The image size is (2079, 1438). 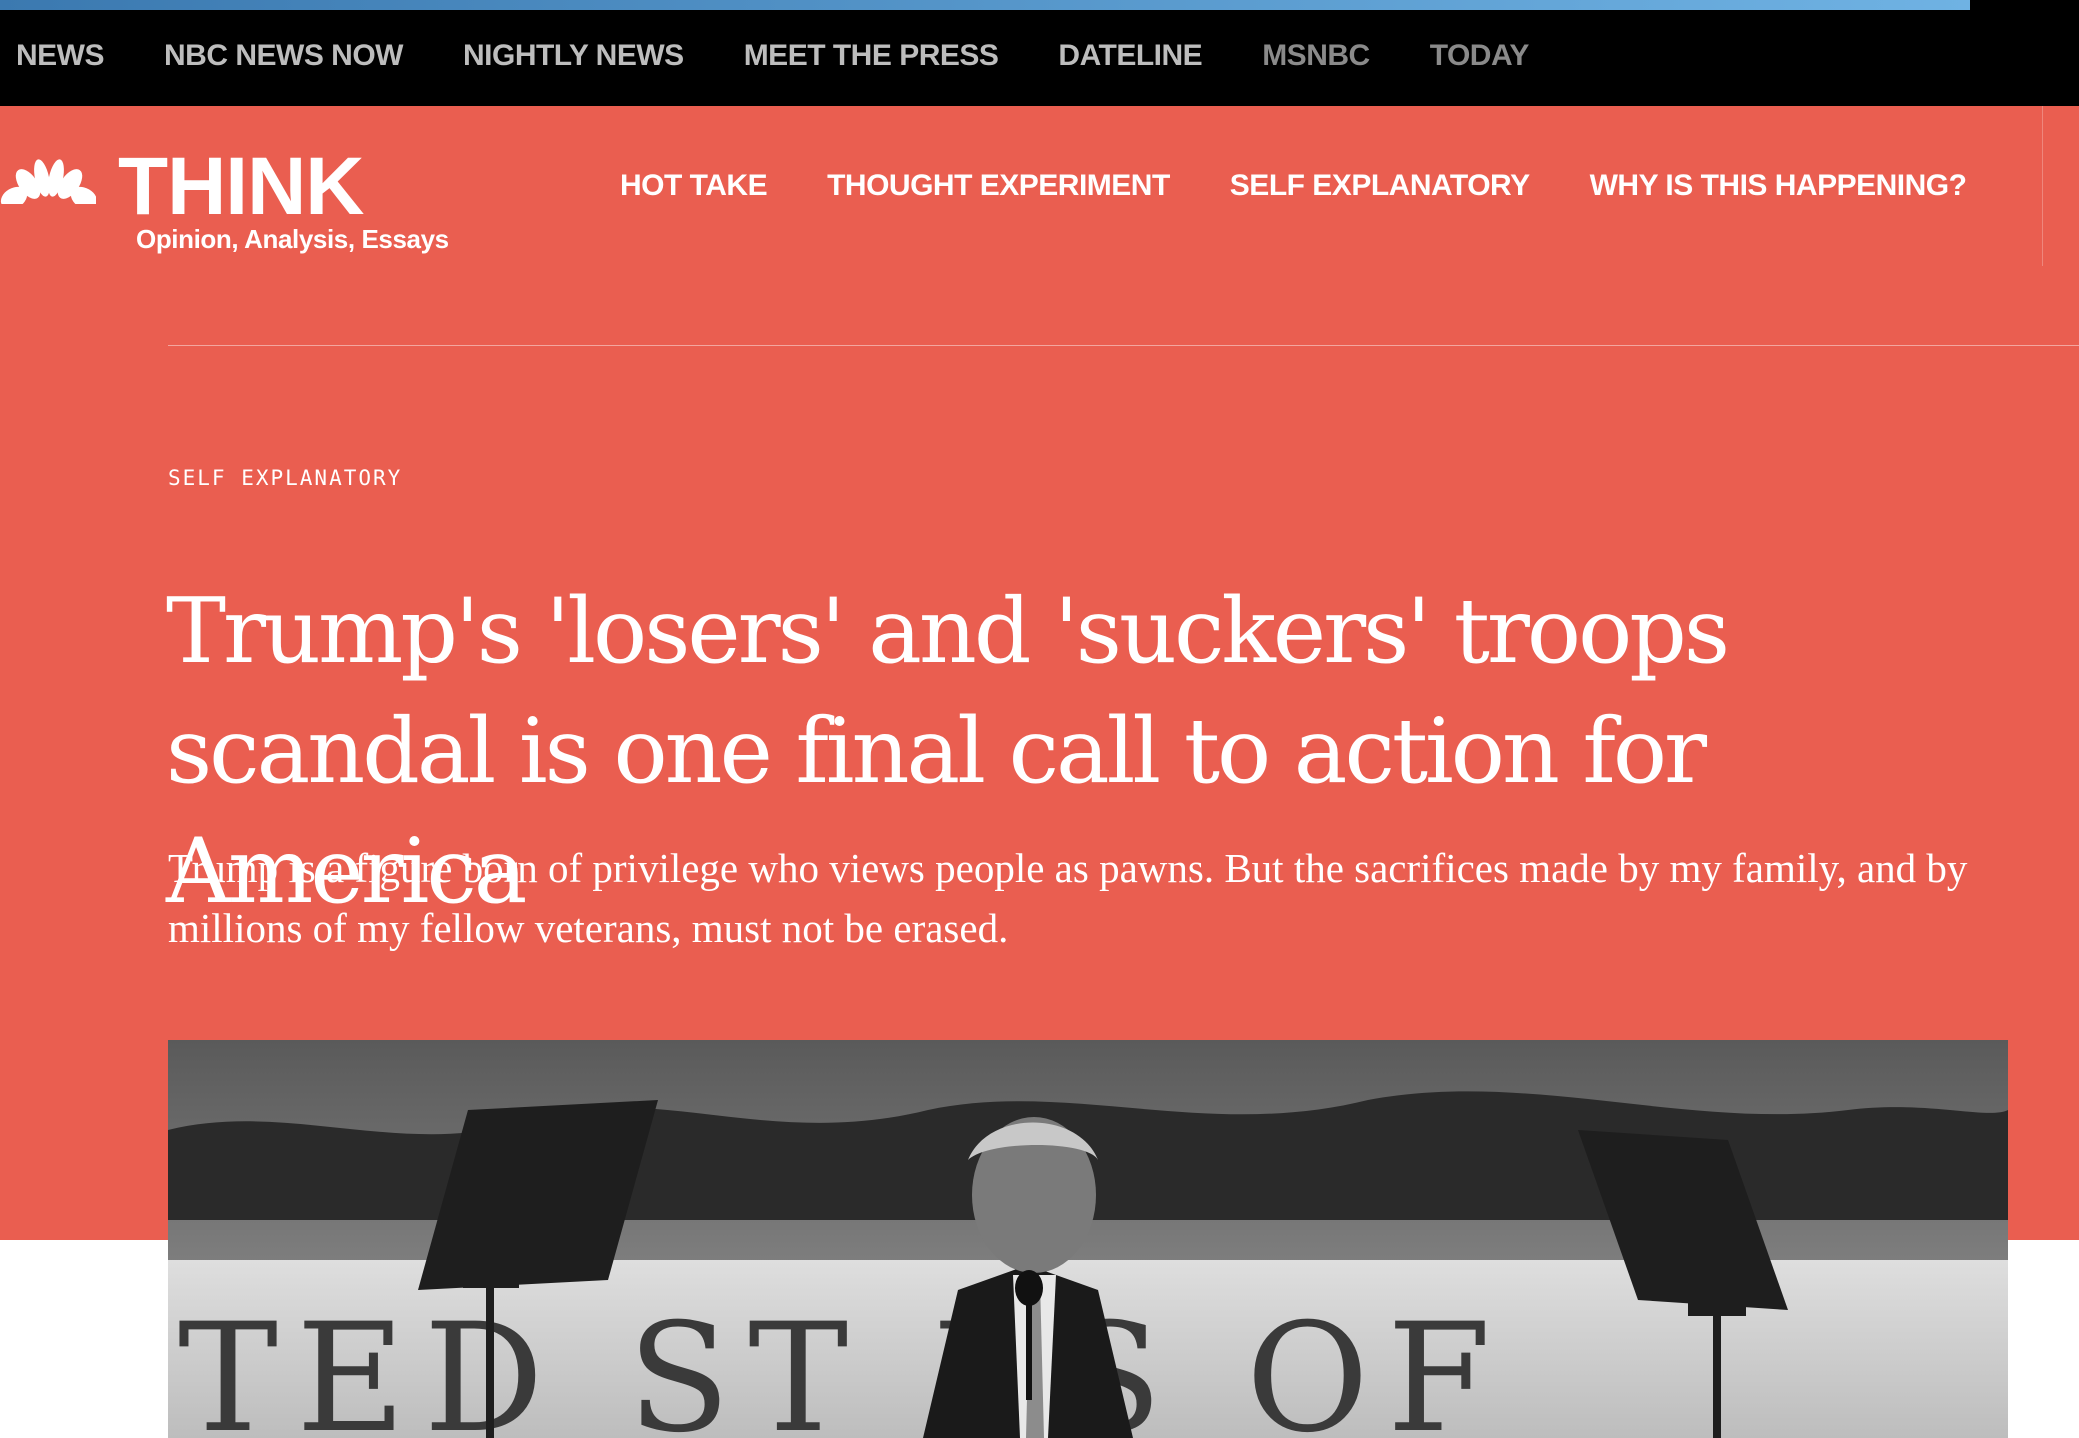 I want to click on think-tagline: Opinion, Analysis, Essays, so click(x=292, y=239).